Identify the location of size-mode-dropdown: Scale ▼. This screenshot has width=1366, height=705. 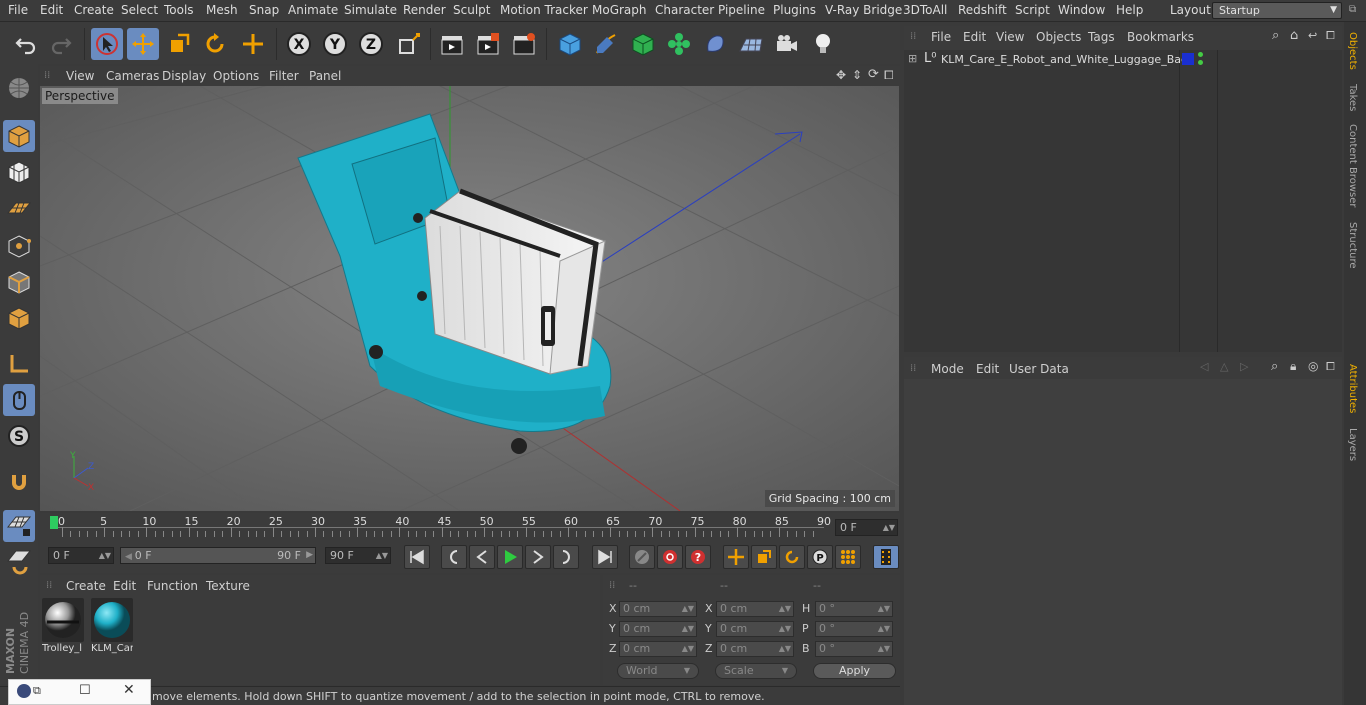
(756, 671).